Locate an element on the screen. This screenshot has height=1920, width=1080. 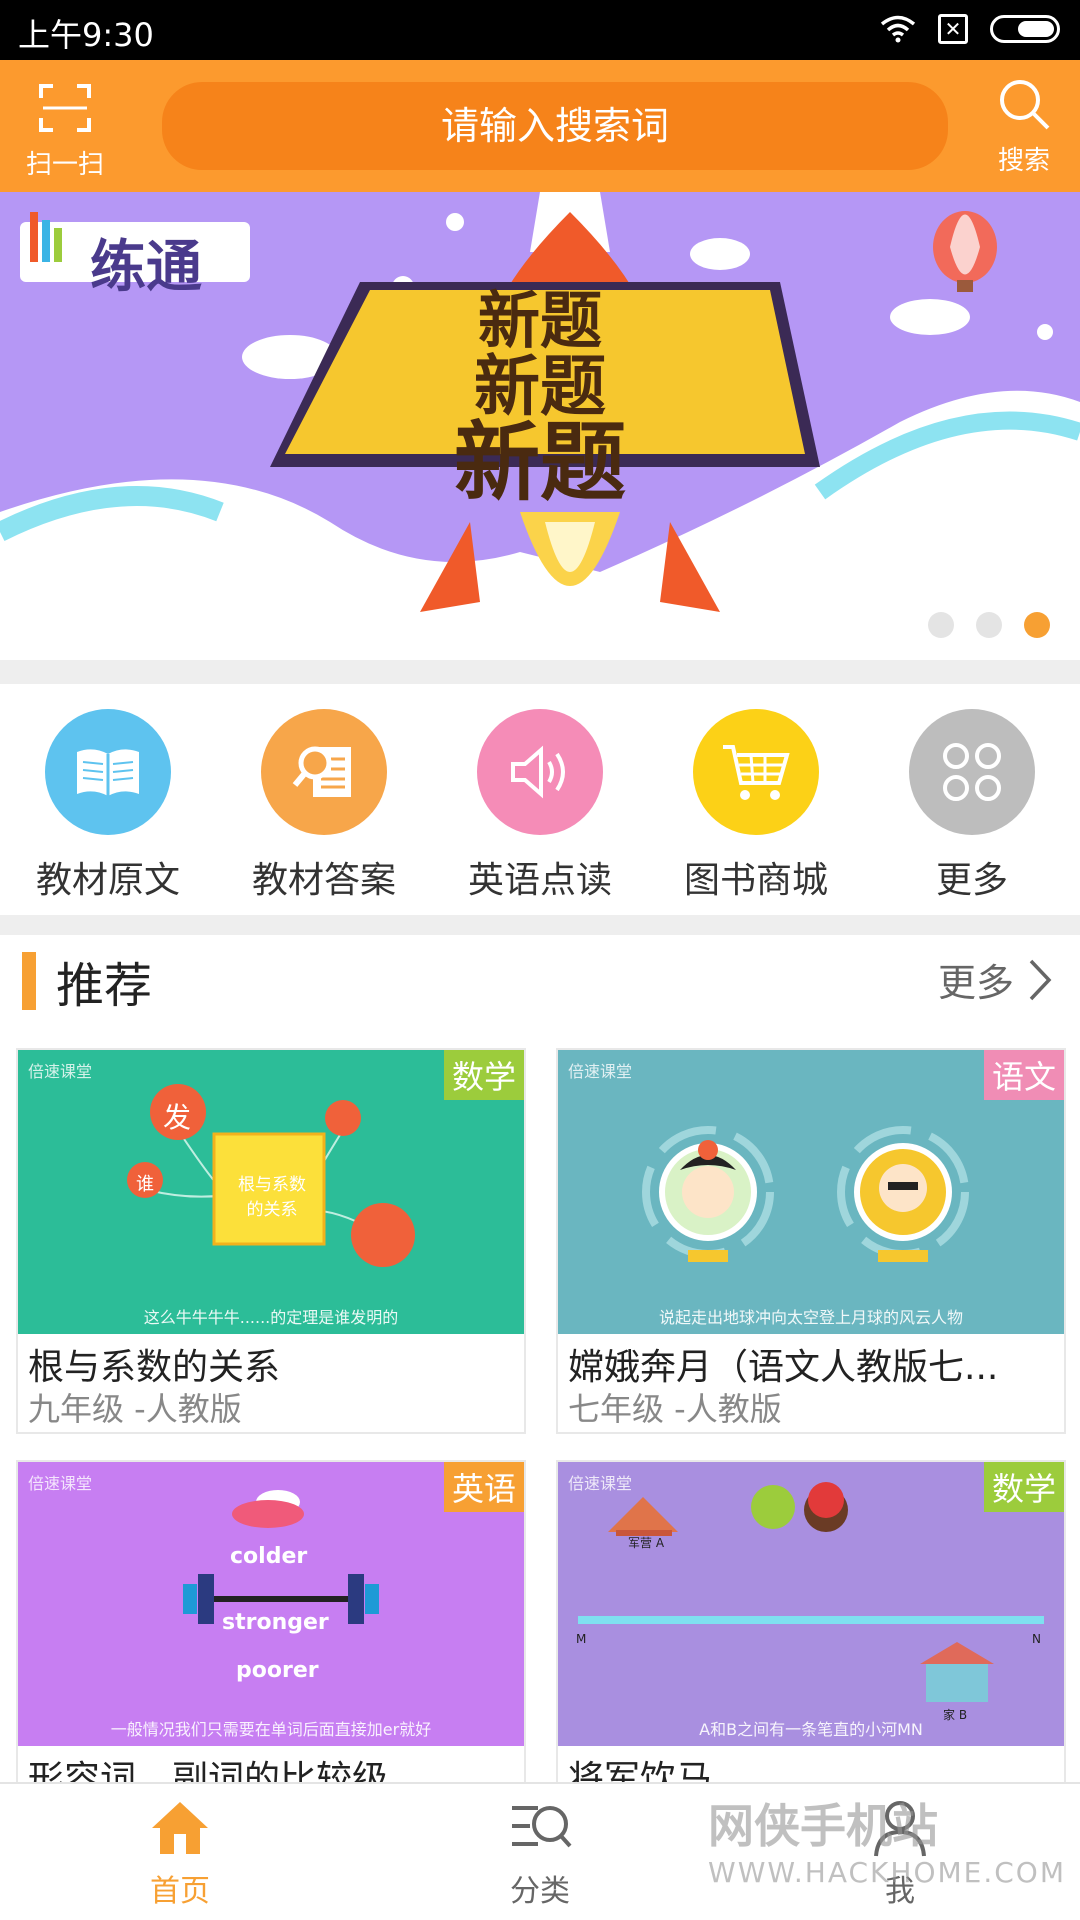
search-label: 搜索 is located at coordinates (1023, 161).